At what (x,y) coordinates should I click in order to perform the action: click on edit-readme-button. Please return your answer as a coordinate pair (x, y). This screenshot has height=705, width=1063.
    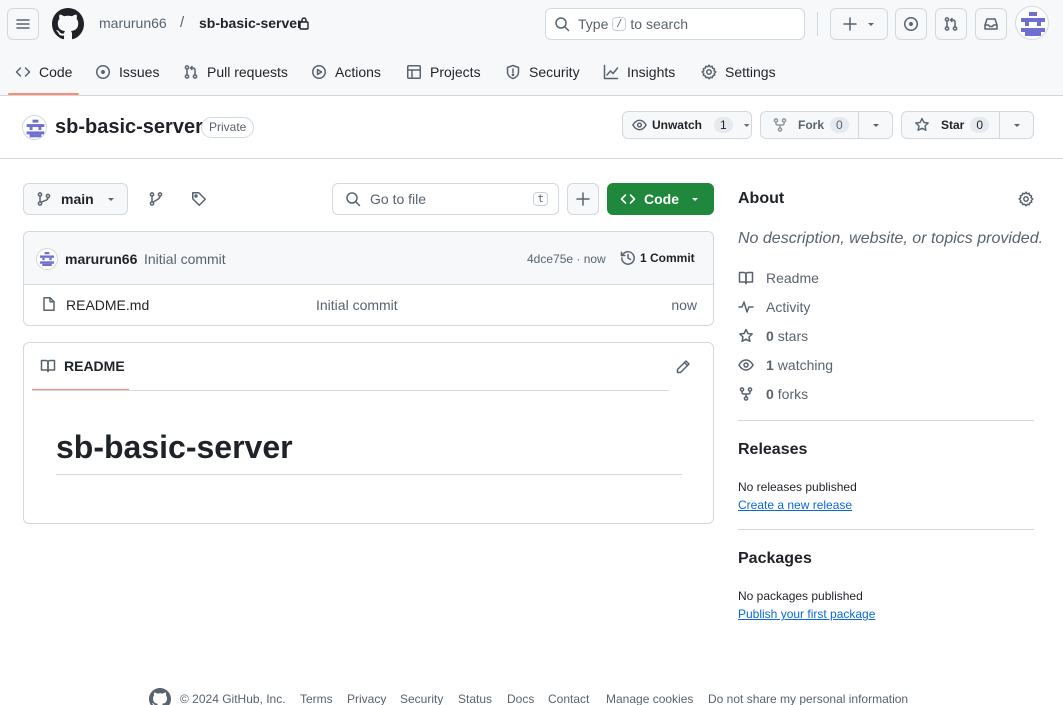
    Looking at the image, I should click on (683, 367).